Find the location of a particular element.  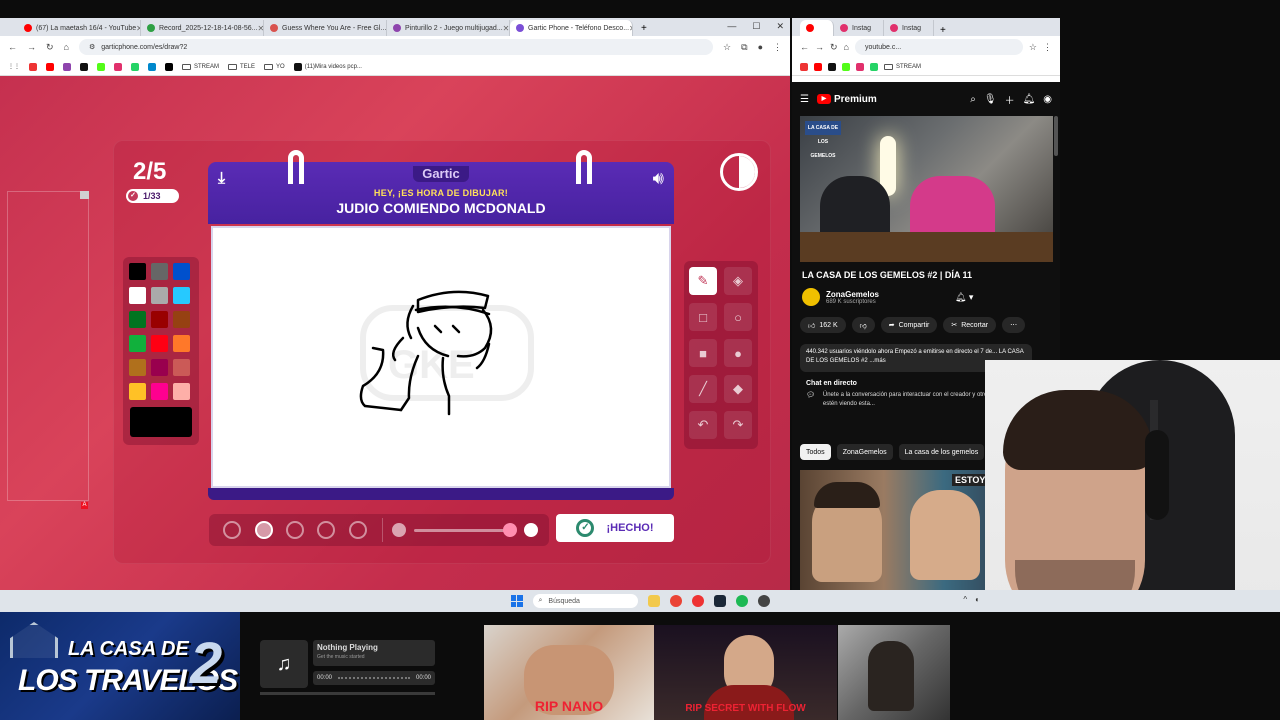

url-input: ⚙ garticphone.com/es/draw?2 is located at coordinates (396, 47).